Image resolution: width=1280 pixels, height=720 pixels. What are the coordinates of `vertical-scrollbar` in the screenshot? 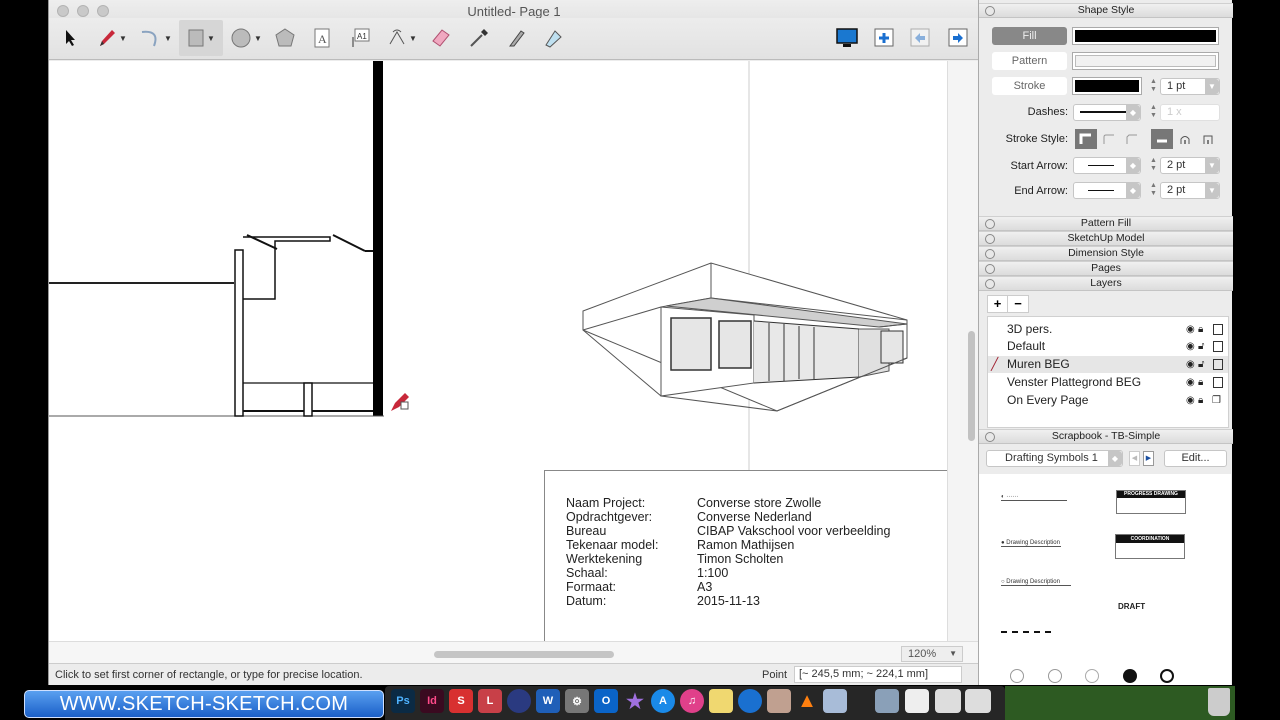 It's located at (963, 351).